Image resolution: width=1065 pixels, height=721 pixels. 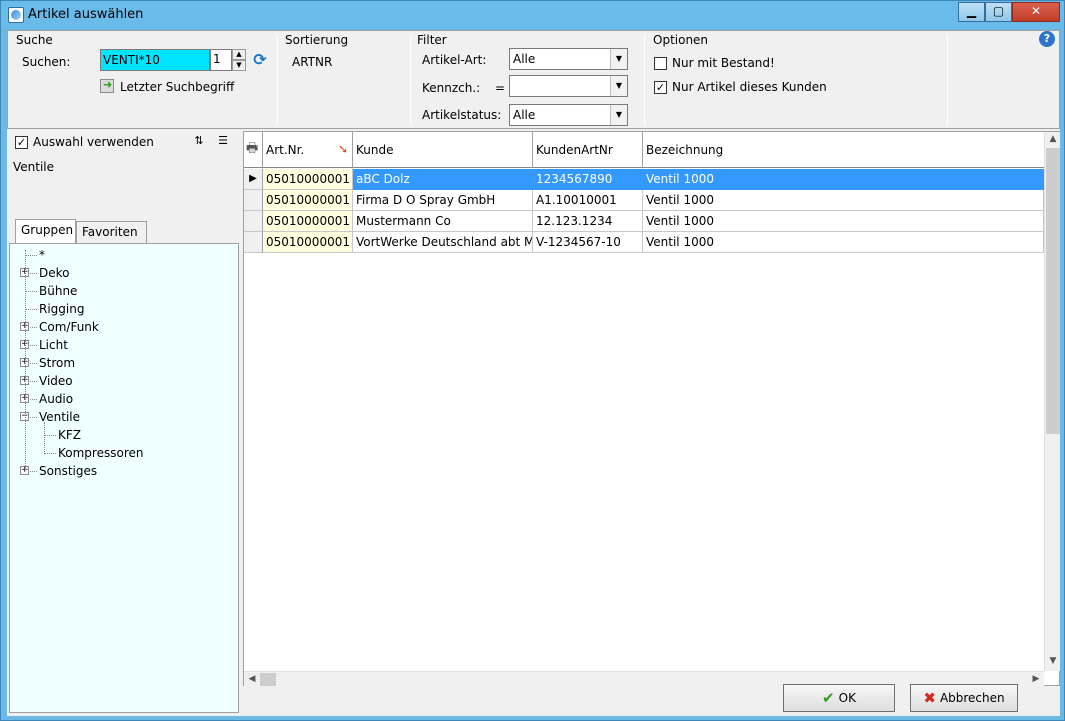 I want to click on printer-icon: 🖶, so click(x=253, y=149).